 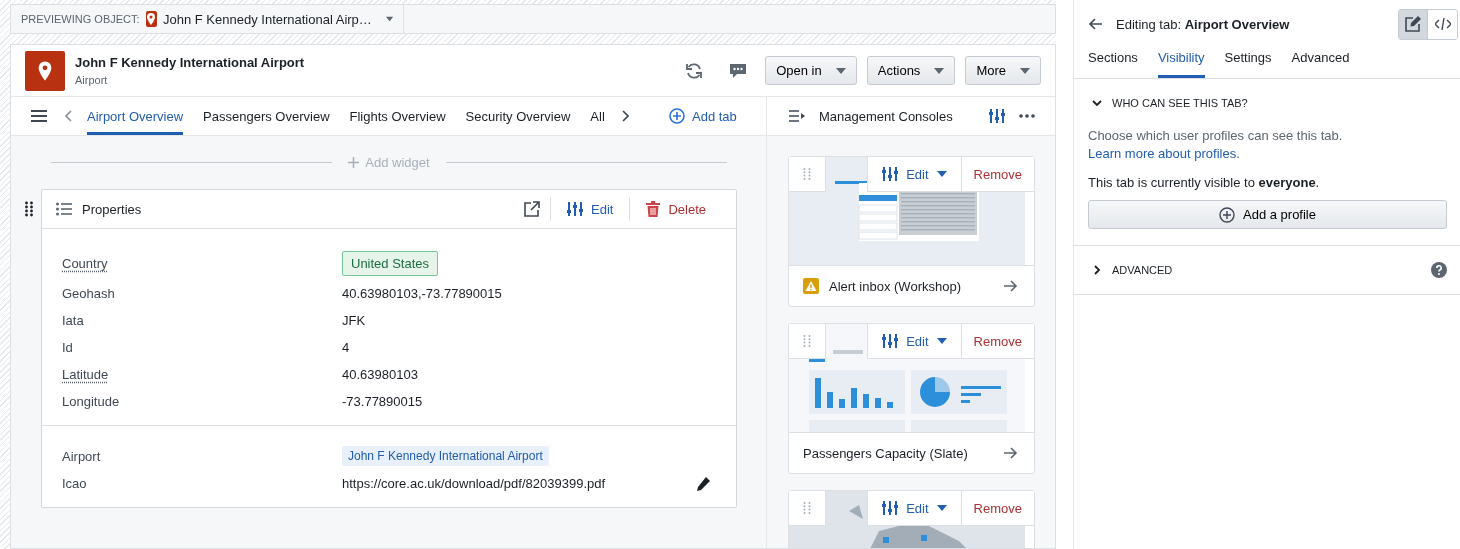 I want to click on panel-icon, so click(x=797, y=116).